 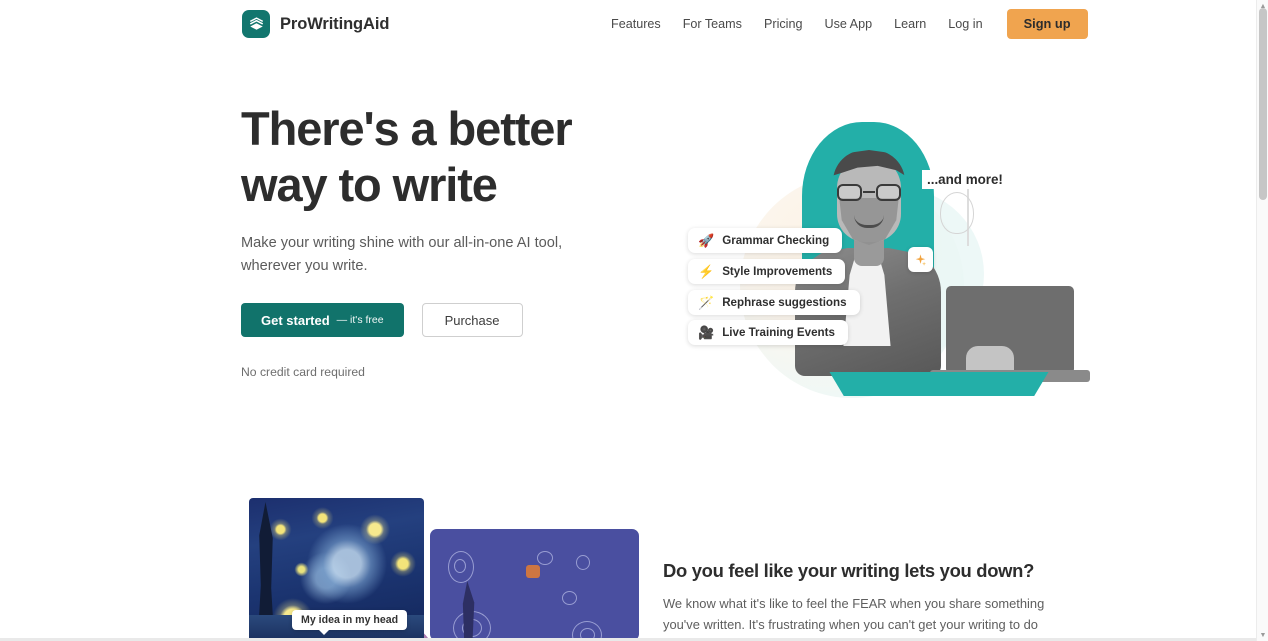 What do you see at coordinates (778, 332) in the screenshot?
I see `feature-card-label: Live Training Events` at bounding box center [778, 332].